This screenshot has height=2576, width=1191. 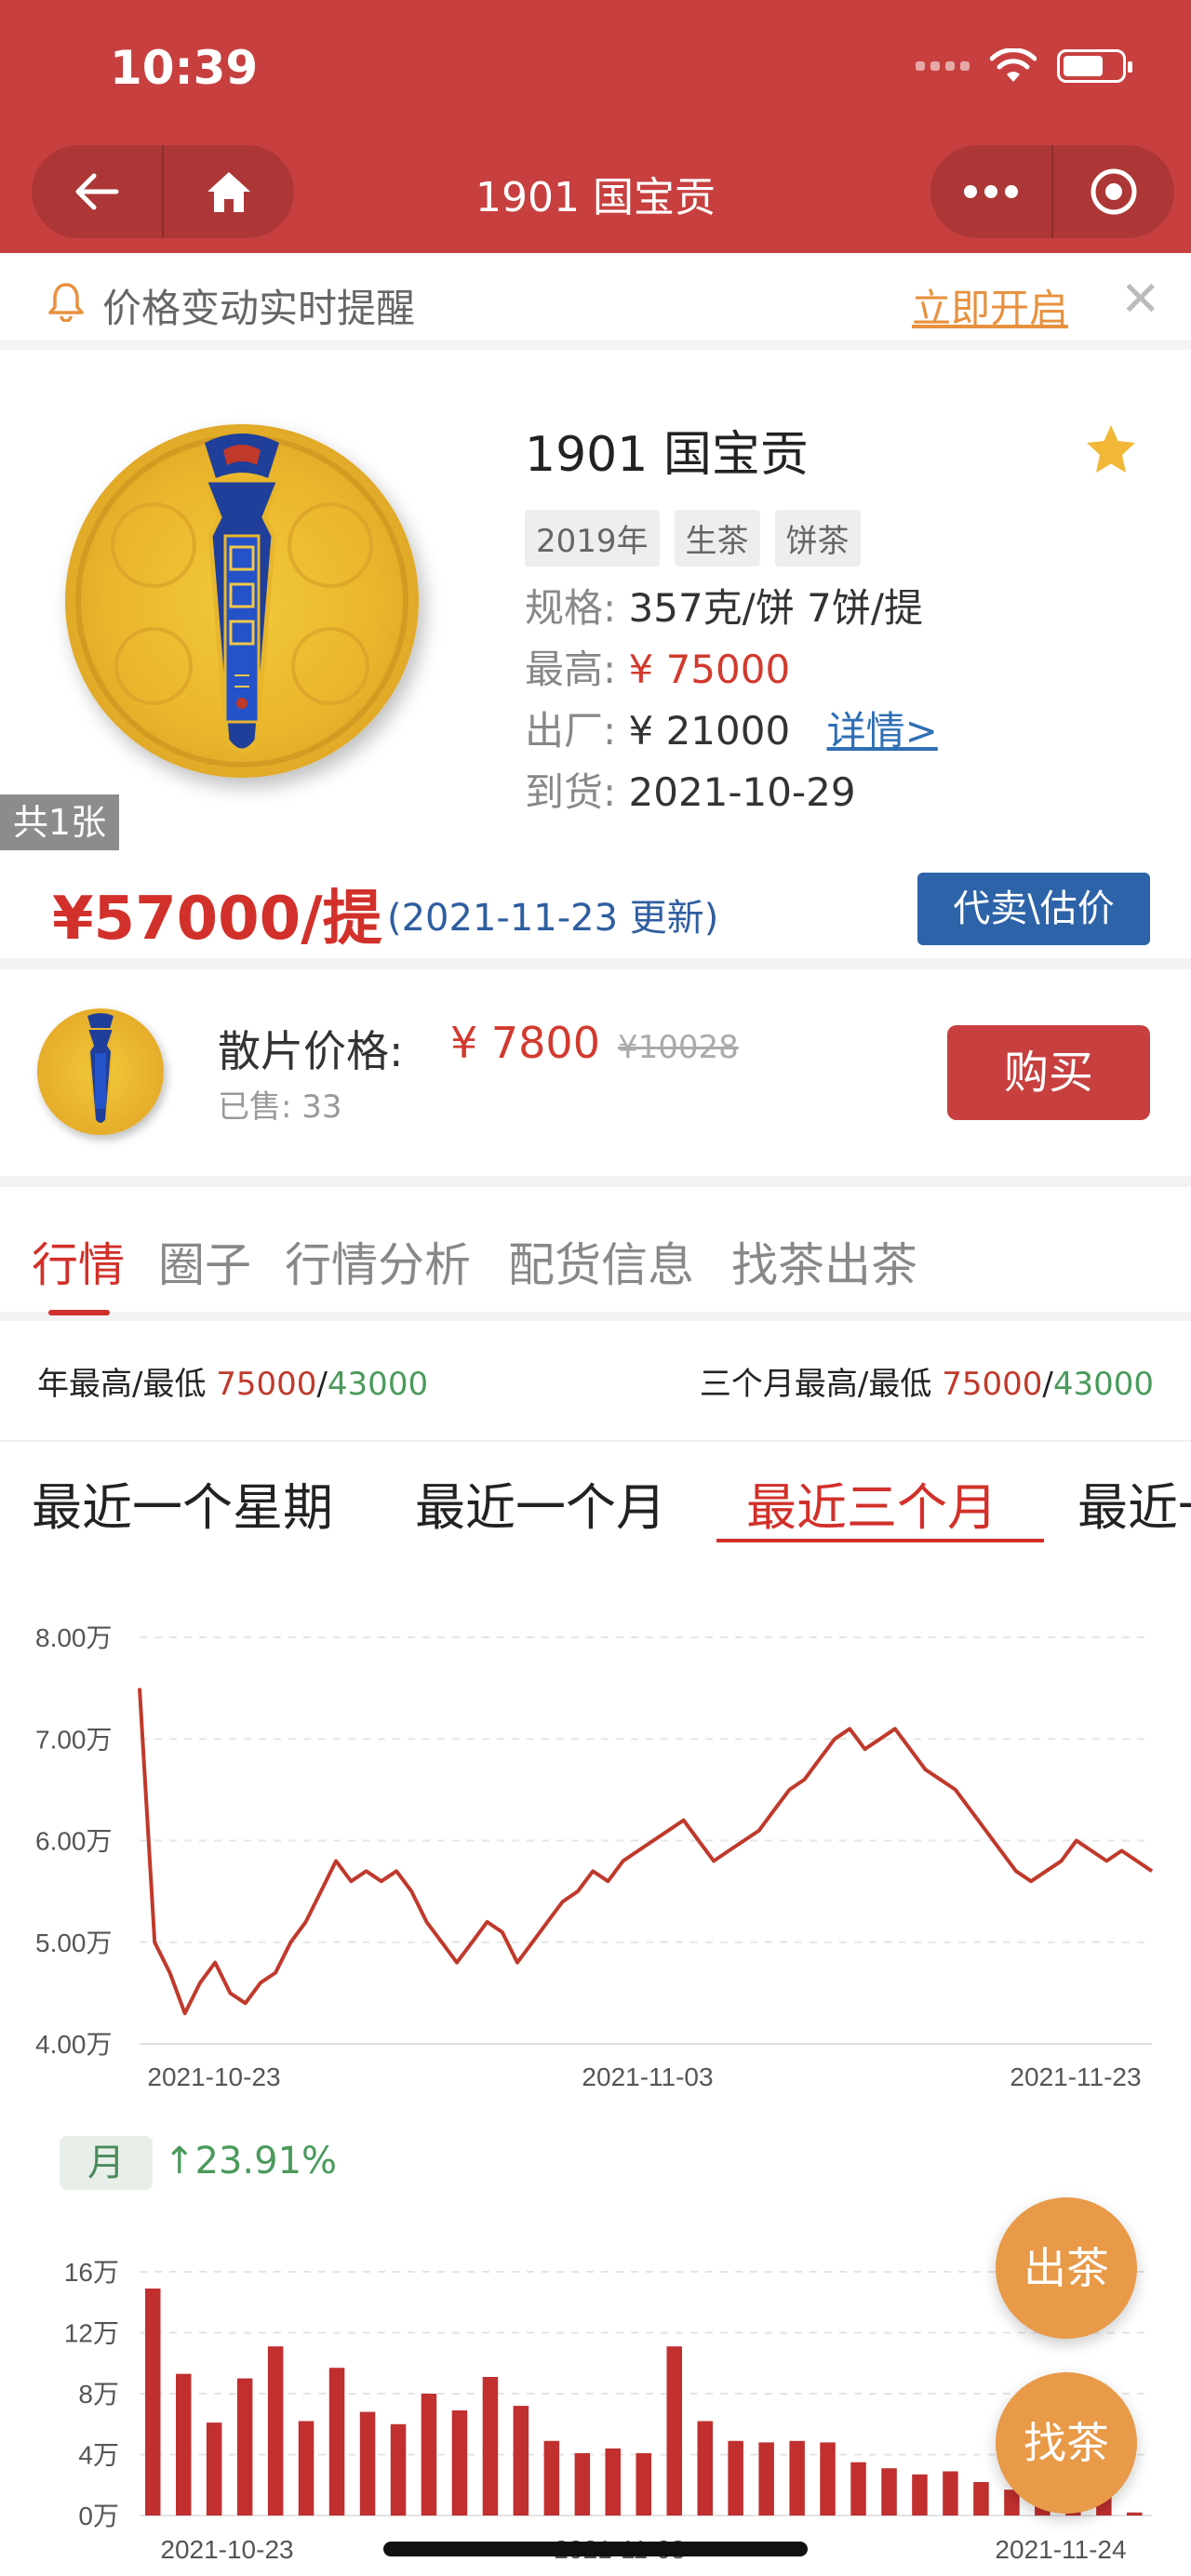 What do you see at coordinates (601, 1261) in the screenshot?
I see `tab-distribution: 配货信息` at bounding box center [601, 1261].